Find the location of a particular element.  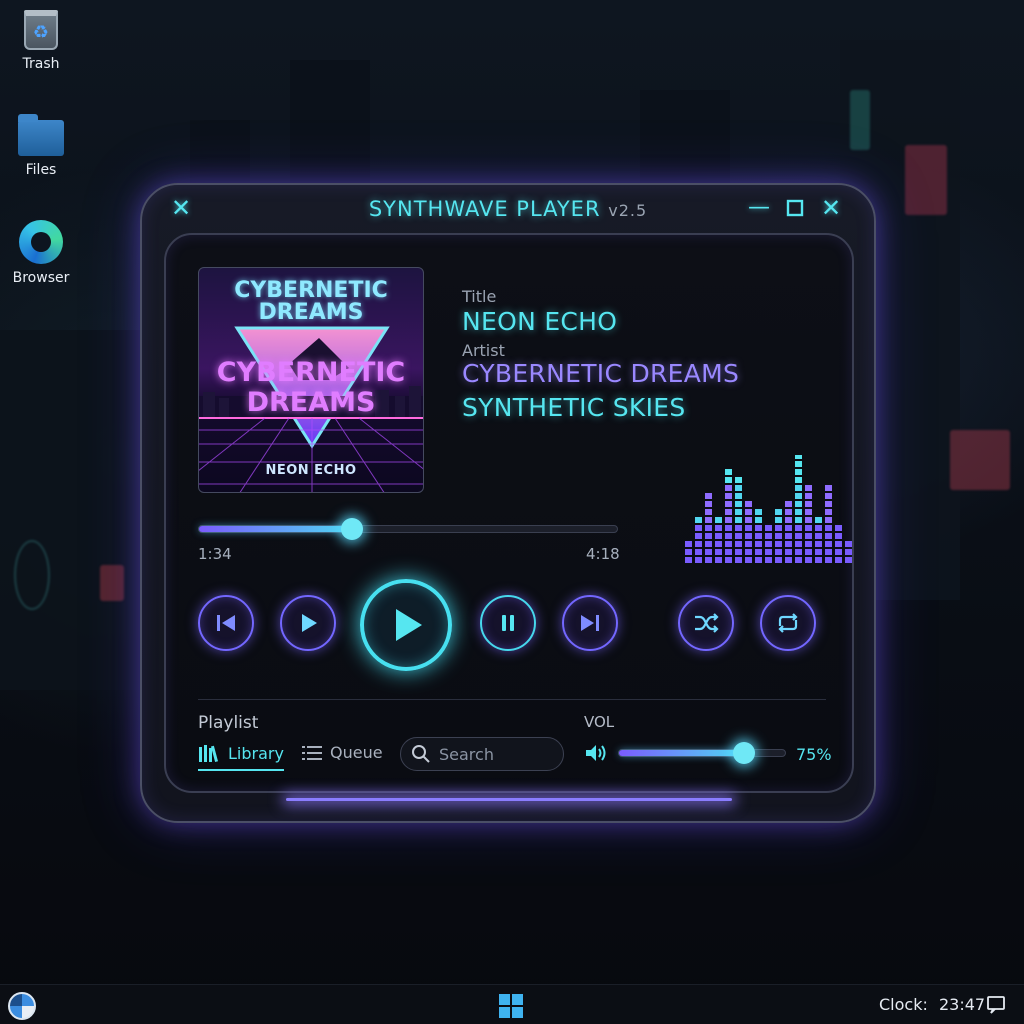

pause-icon is located at coordinates (508, 623).